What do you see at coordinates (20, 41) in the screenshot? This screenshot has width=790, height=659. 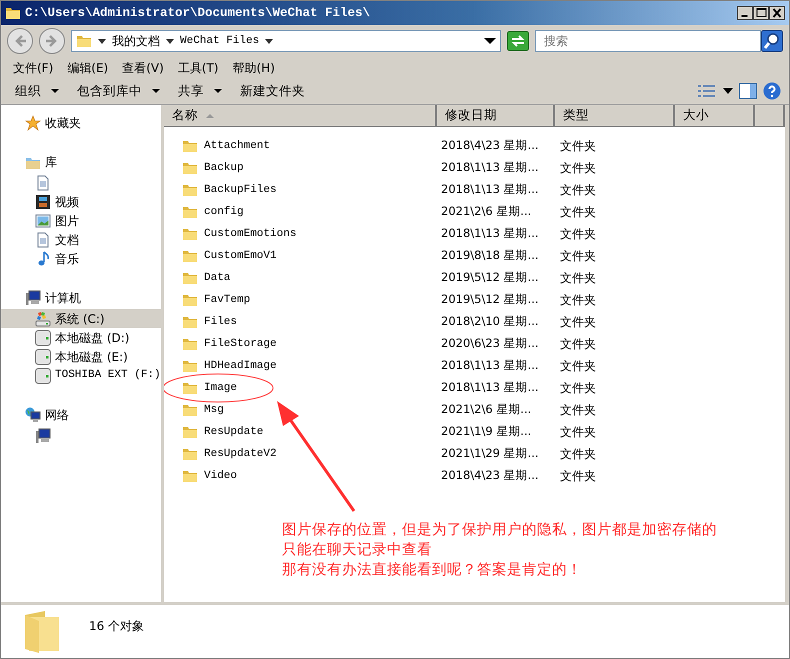 I see `back-button` at bounding box center [20, 41].